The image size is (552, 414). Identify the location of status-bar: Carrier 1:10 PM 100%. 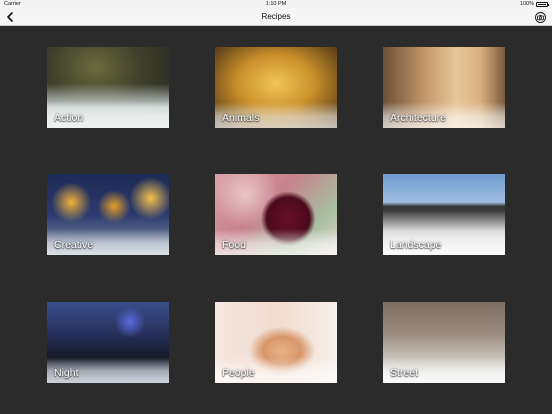
(276, 4).